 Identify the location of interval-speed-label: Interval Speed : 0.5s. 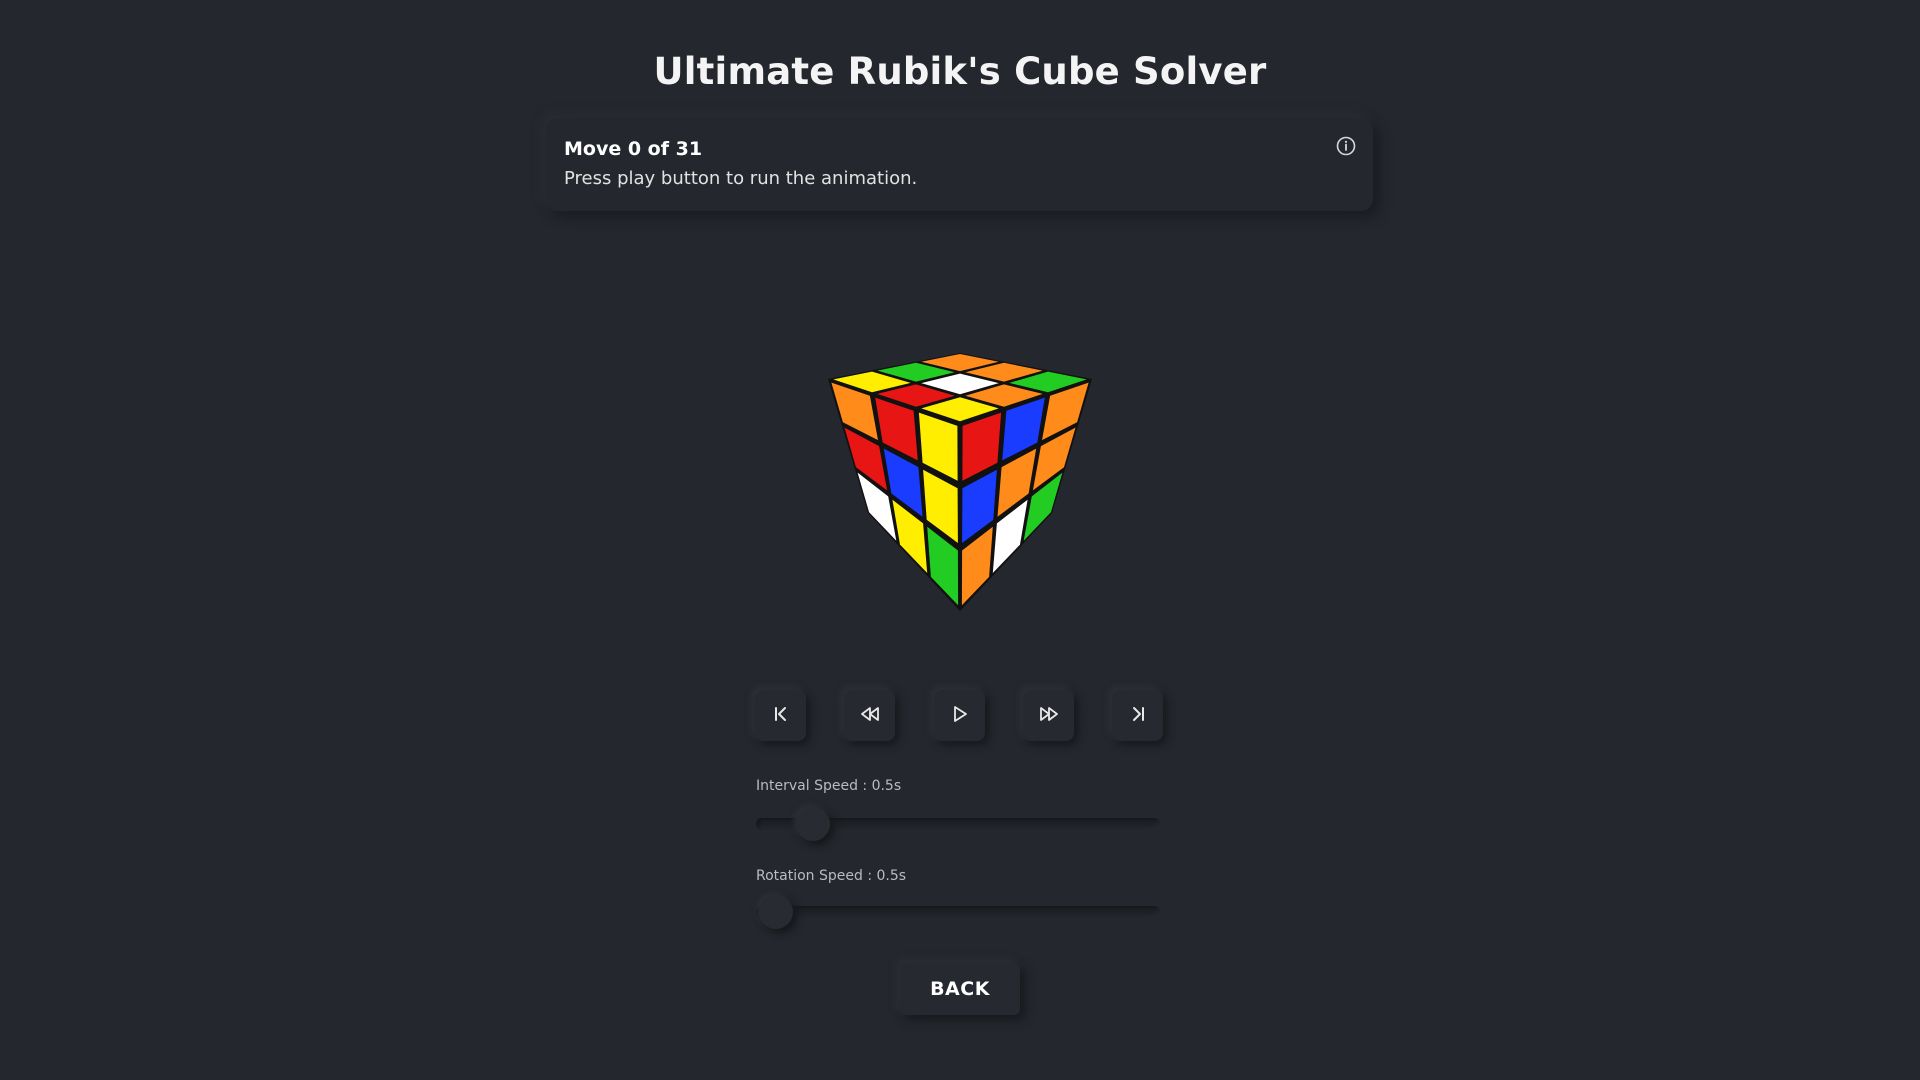
(829, 786).